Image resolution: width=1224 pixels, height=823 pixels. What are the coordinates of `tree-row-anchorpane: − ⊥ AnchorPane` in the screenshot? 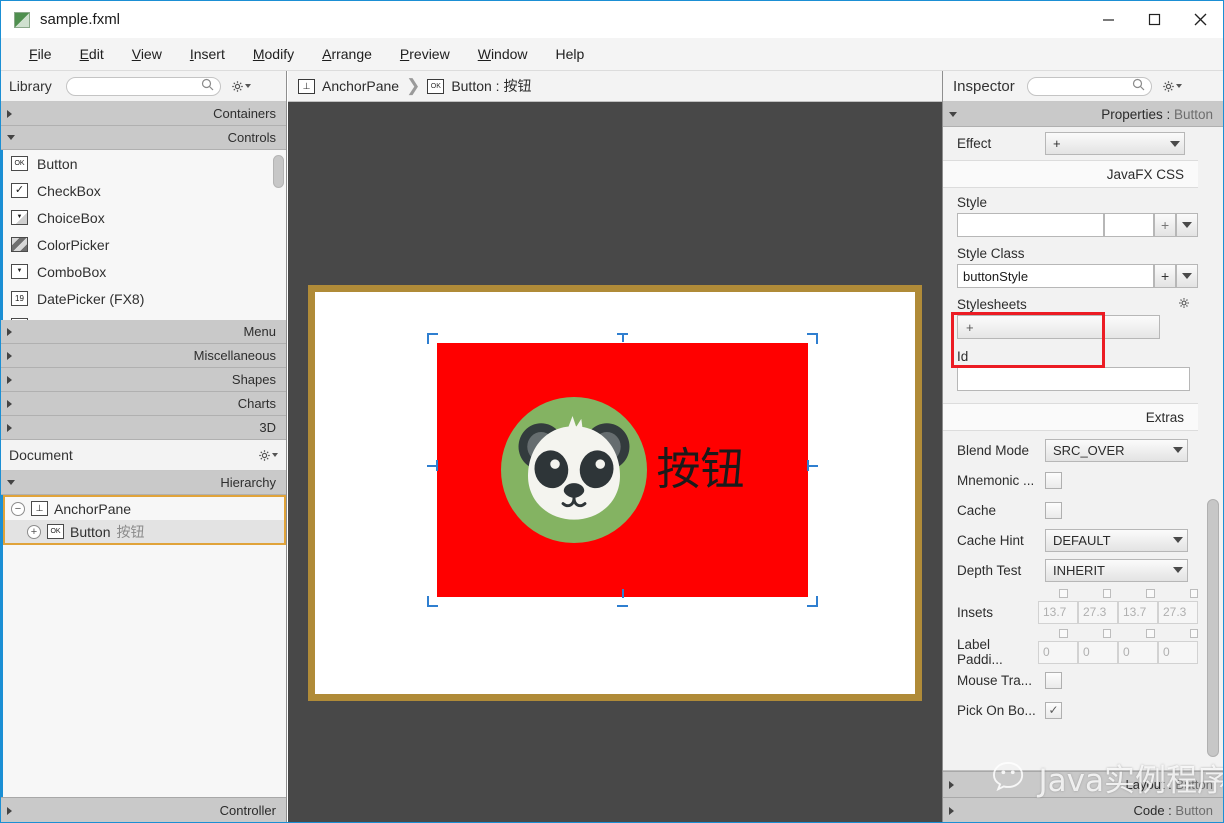 It's located at (144, 508).